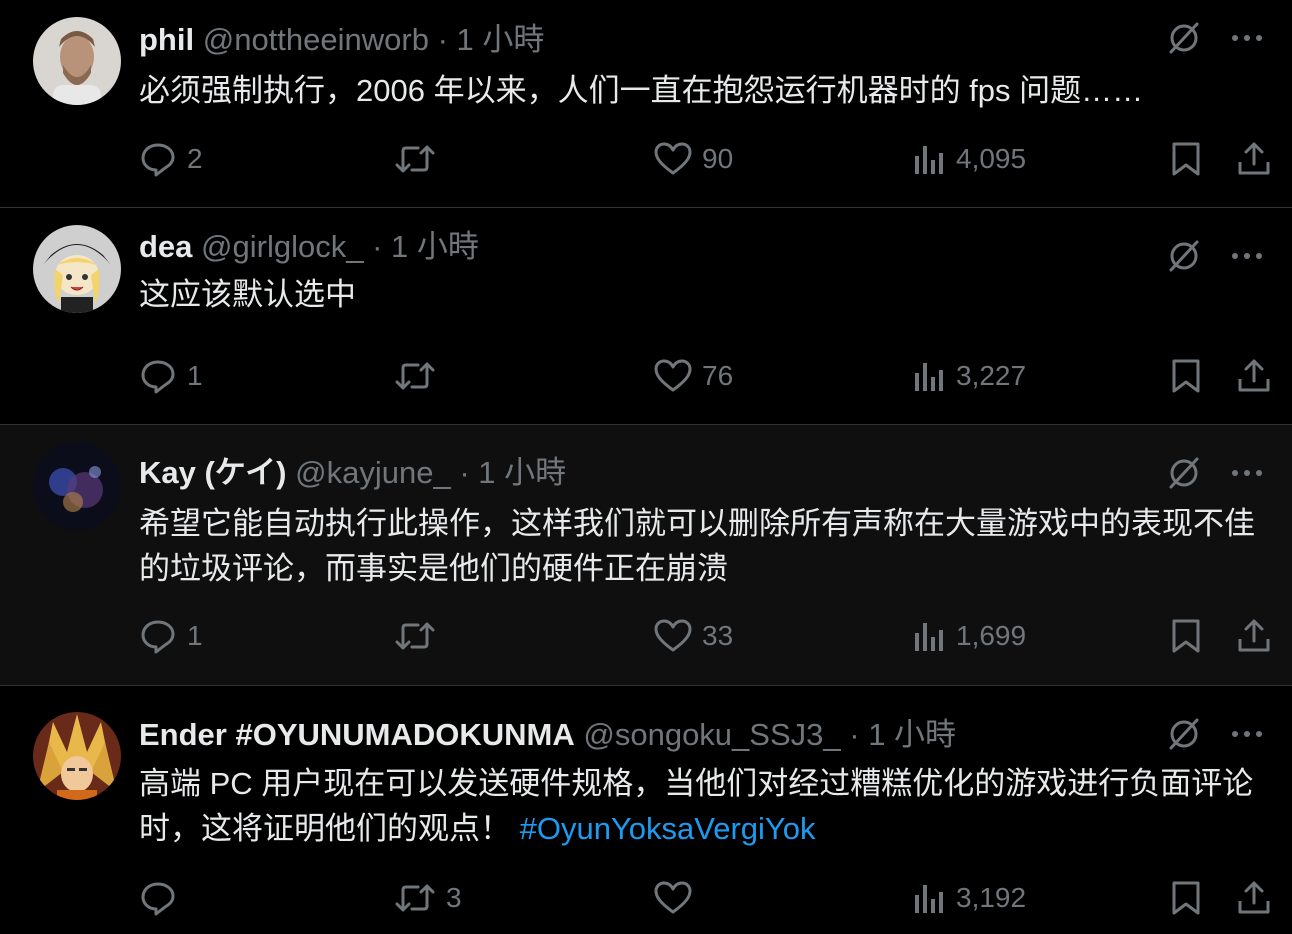  I want to click on tweet-body: 这应该默认选中, so click(247, 294).